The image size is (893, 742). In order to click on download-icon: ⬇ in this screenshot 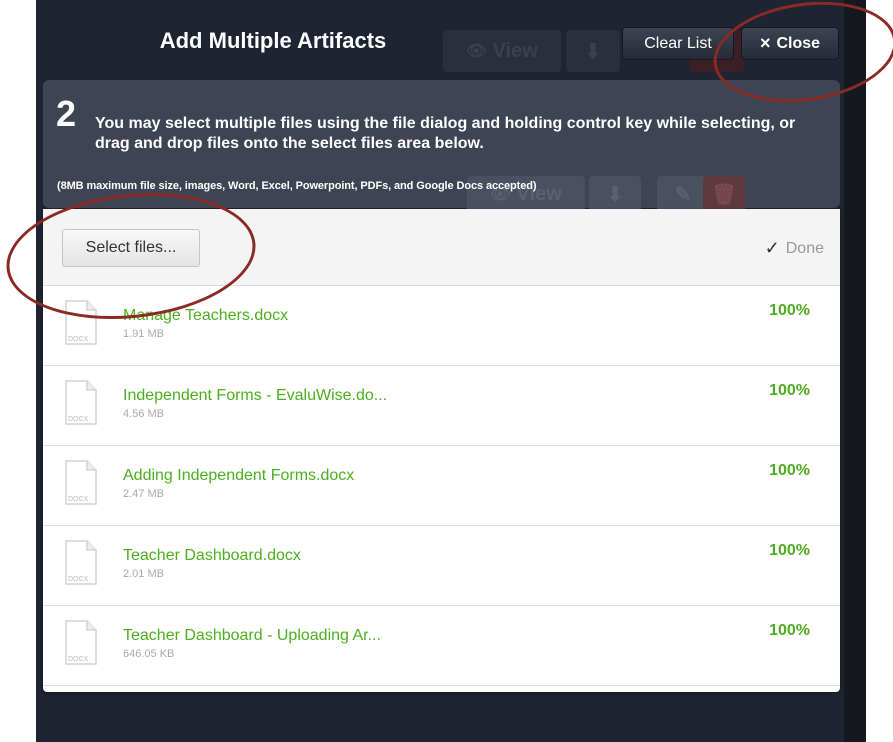, I will do `click(593, 51)`.